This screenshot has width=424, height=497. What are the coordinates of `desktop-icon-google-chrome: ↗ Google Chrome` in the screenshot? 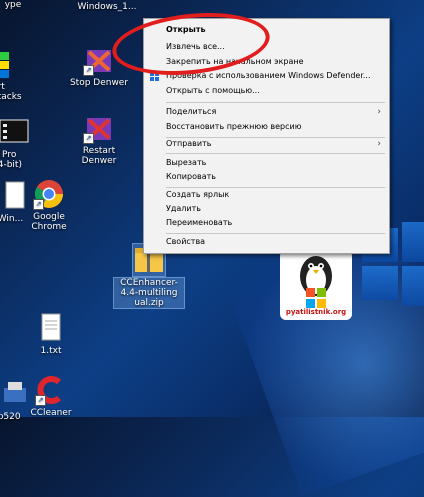 It's located at (49, 205).